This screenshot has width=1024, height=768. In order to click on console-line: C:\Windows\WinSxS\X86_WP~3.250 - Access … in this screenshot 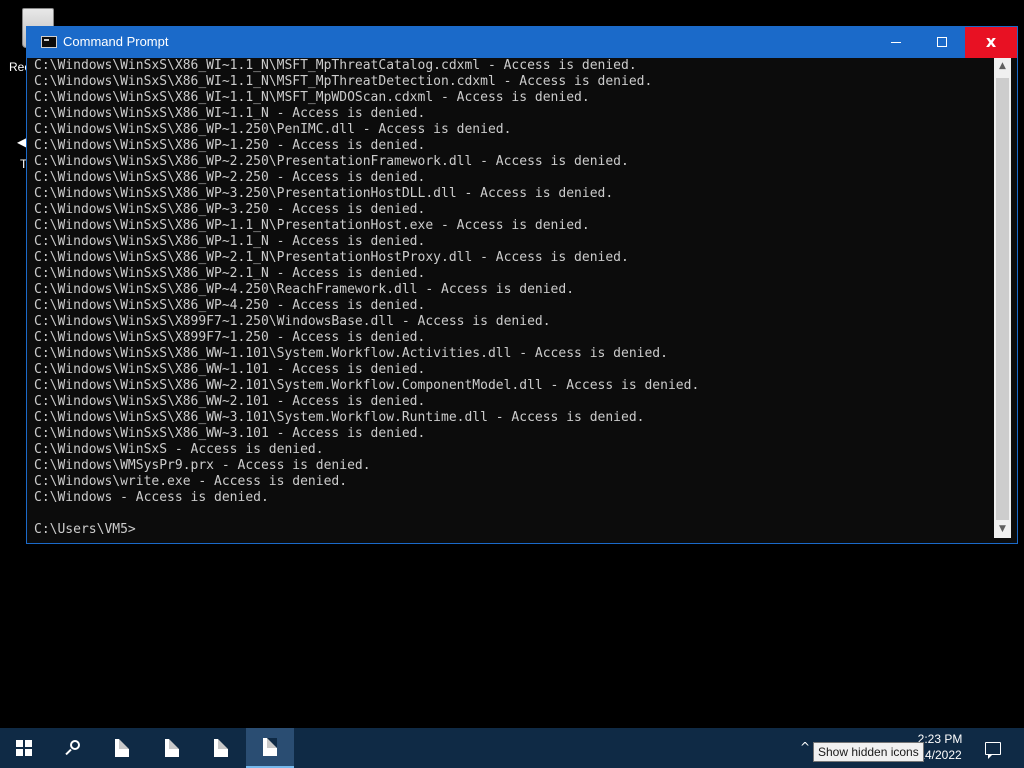, I will do `click(230, 209)`.